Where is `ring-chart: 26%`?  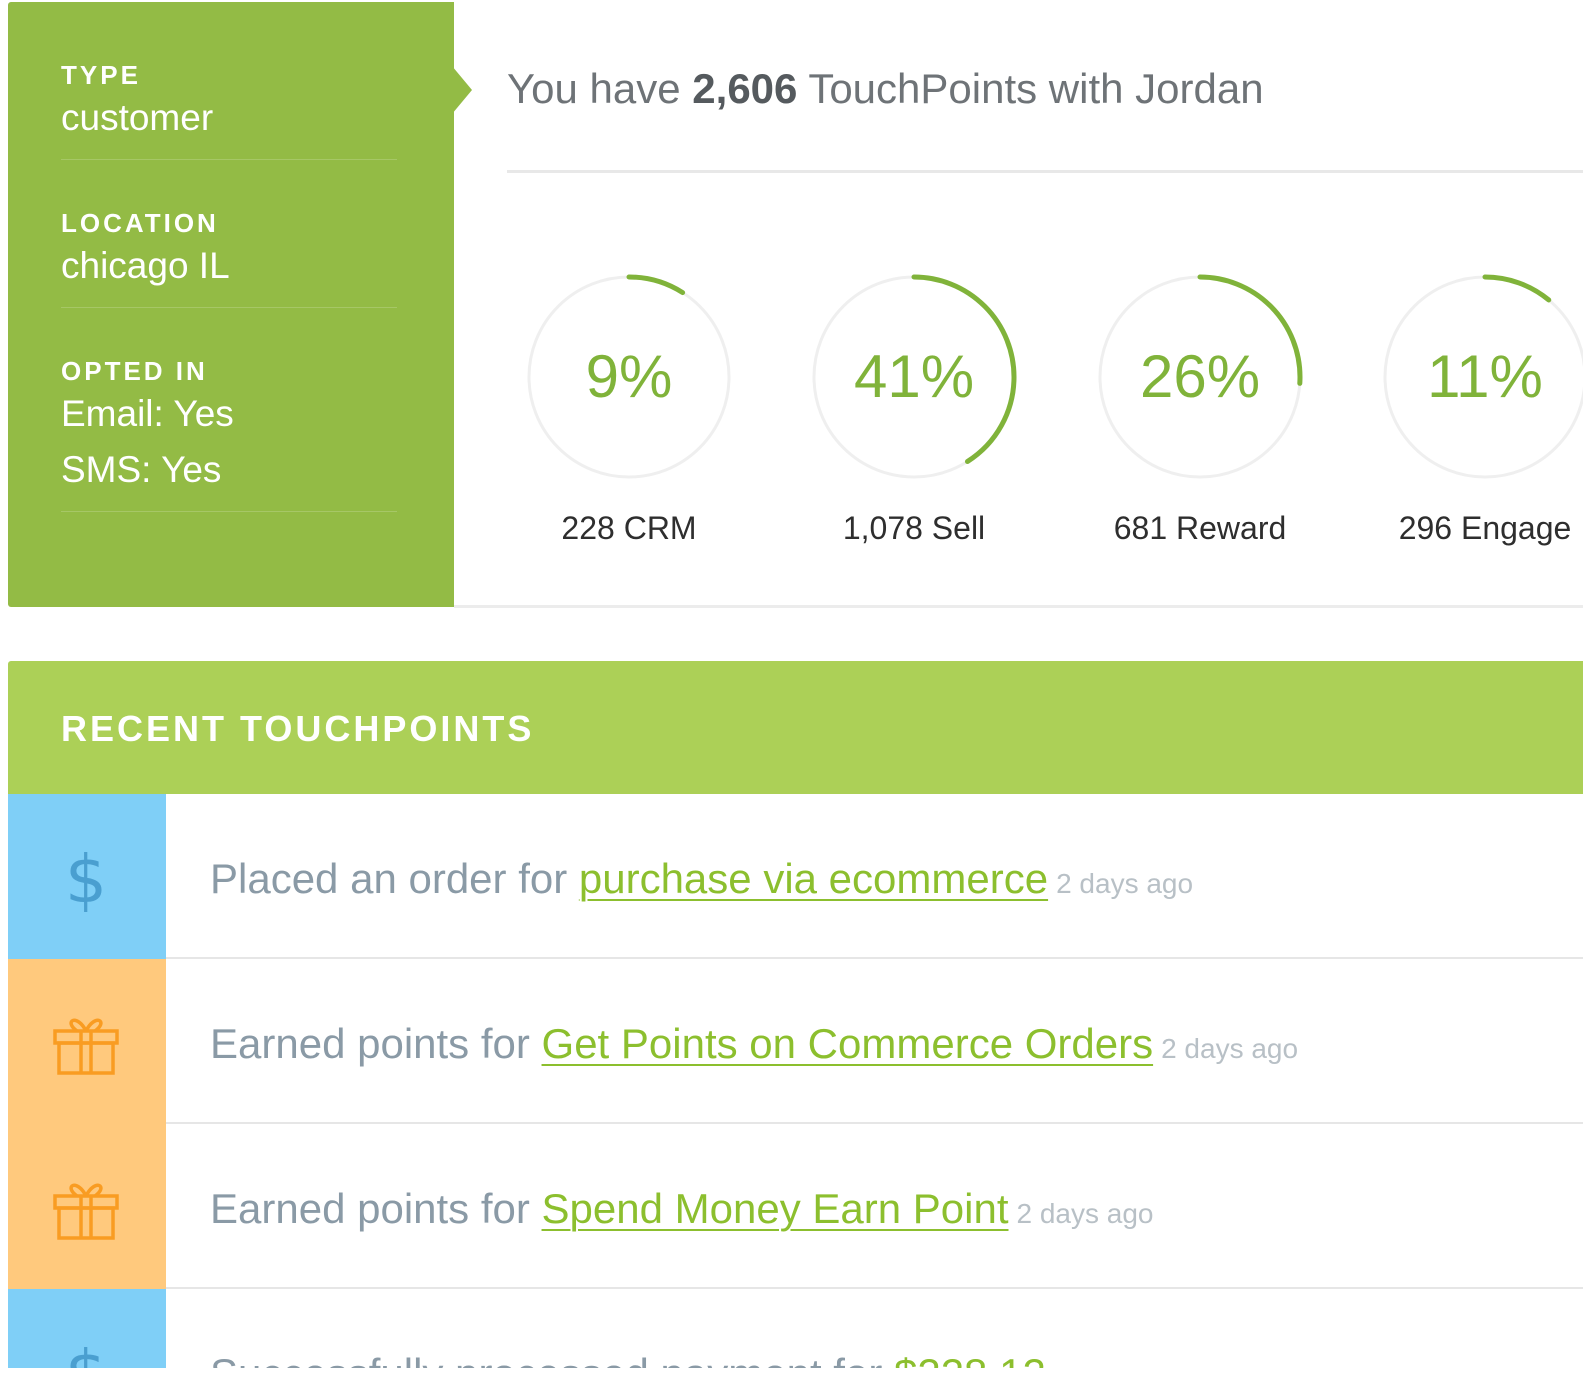 ring-chart: 26% is located at coordinates (1200, 377).